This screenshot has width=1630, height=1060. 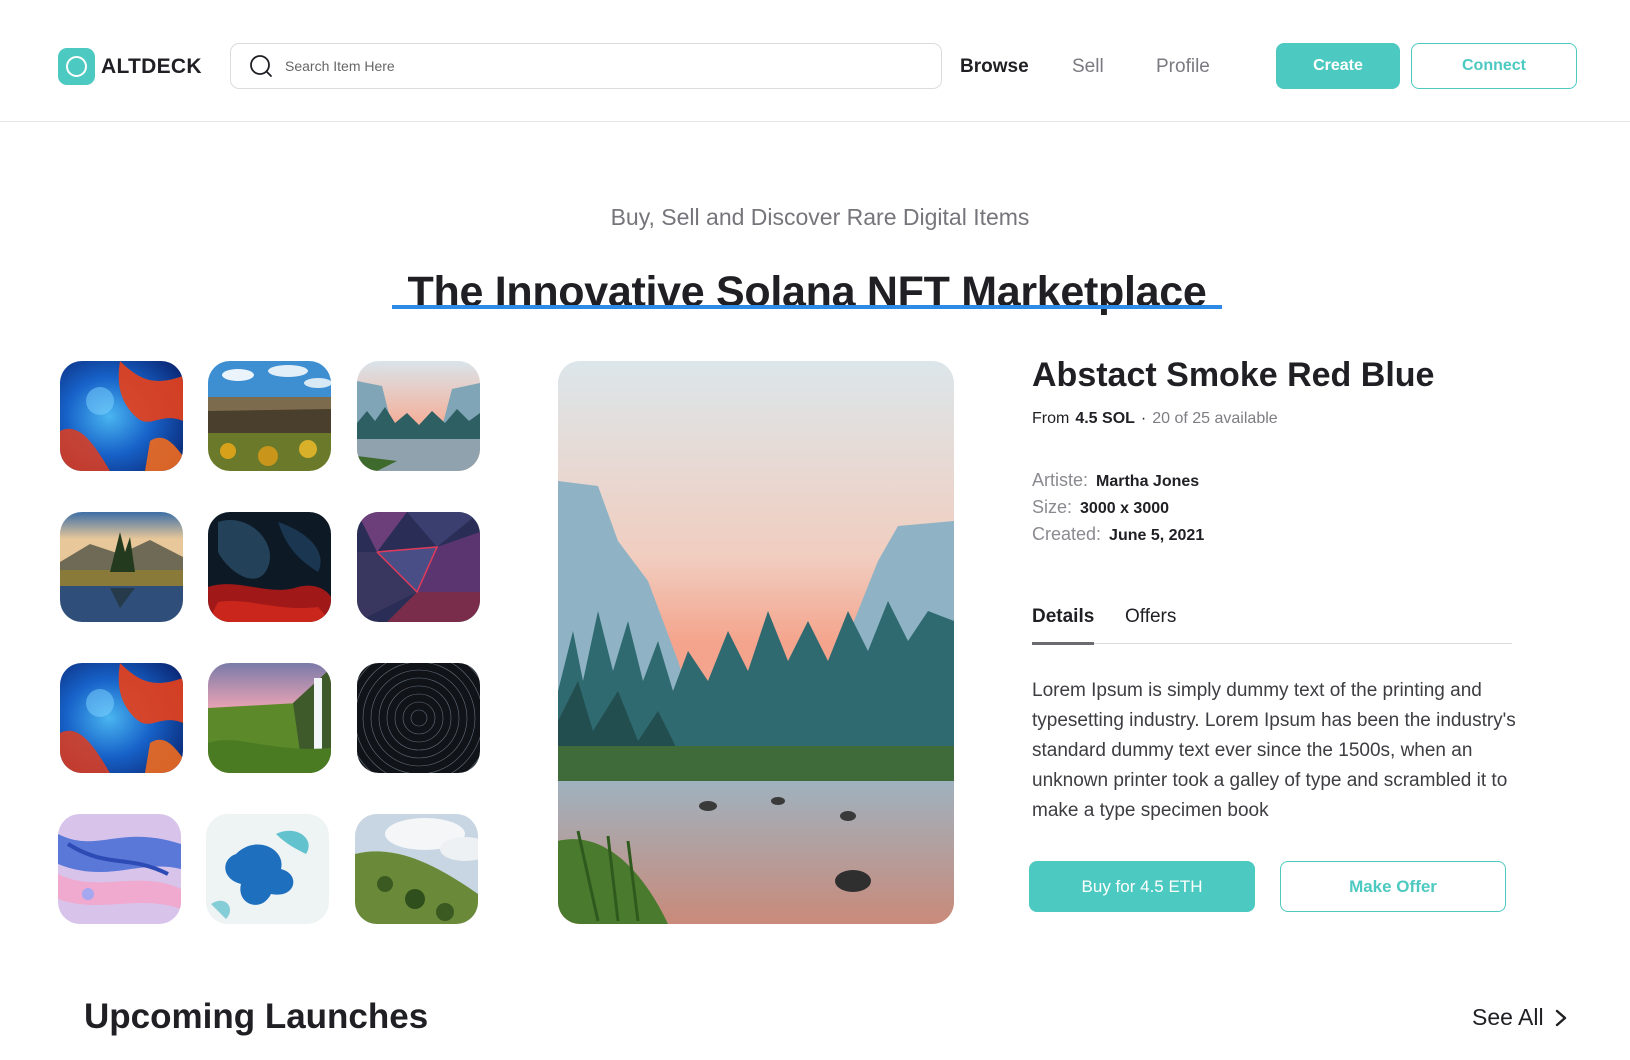 What do you see at coordinates (151, 66) in the screenshot?
I see `brand-name: ALTDECK` at bounding box center [151, 66].